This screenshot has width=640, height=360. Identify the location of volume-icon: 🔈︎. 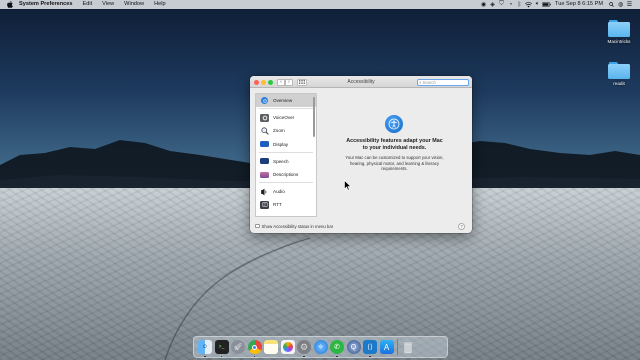
(537, 4).